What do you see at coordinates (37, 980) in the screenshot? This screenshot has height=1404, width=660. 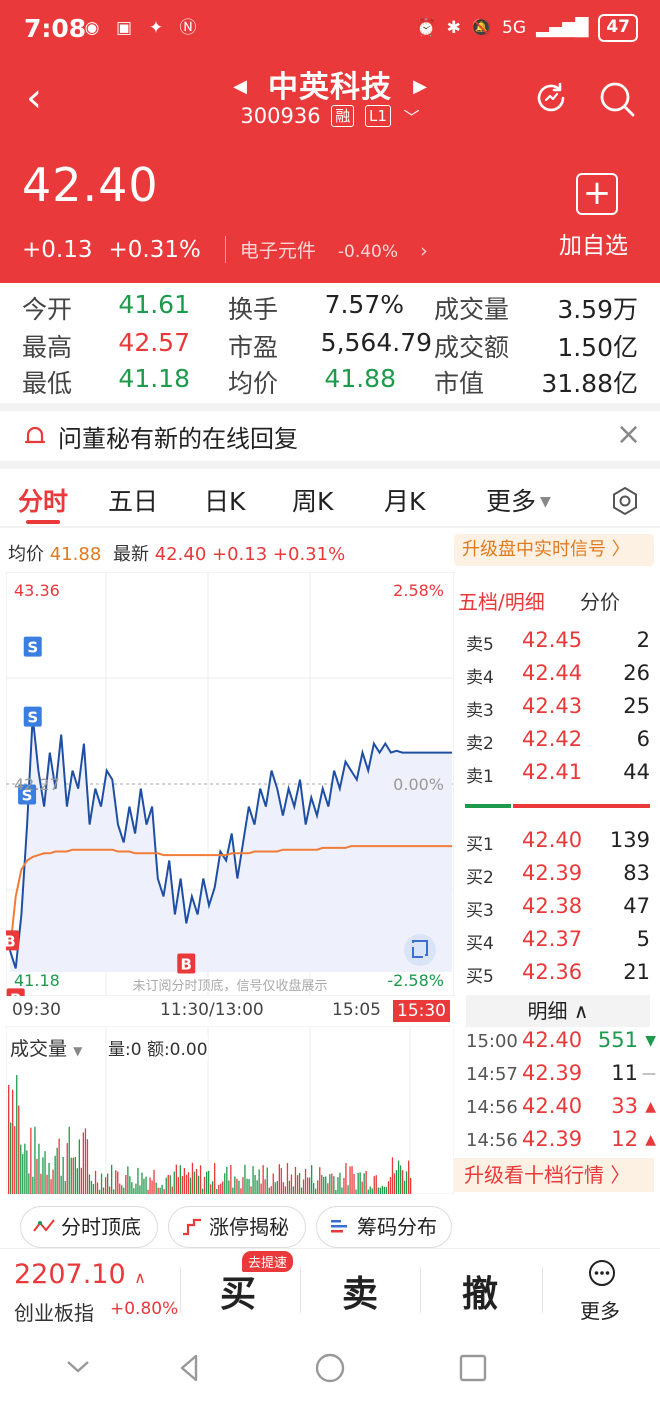 I see `y-min-label: 41.18` at bounding box center [37, 980].